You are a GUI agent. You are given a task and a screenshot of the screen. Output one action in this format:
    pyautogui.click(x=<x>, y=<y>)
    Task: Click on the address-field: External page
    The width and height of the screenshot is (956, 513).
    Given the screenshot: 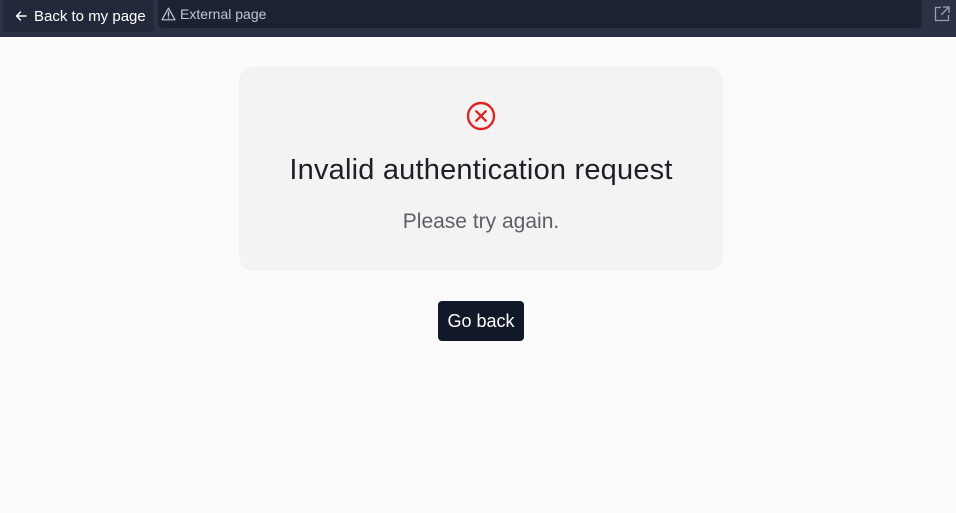 What is the action you would take?
    pyautogui.click(x=540, y=14)
    